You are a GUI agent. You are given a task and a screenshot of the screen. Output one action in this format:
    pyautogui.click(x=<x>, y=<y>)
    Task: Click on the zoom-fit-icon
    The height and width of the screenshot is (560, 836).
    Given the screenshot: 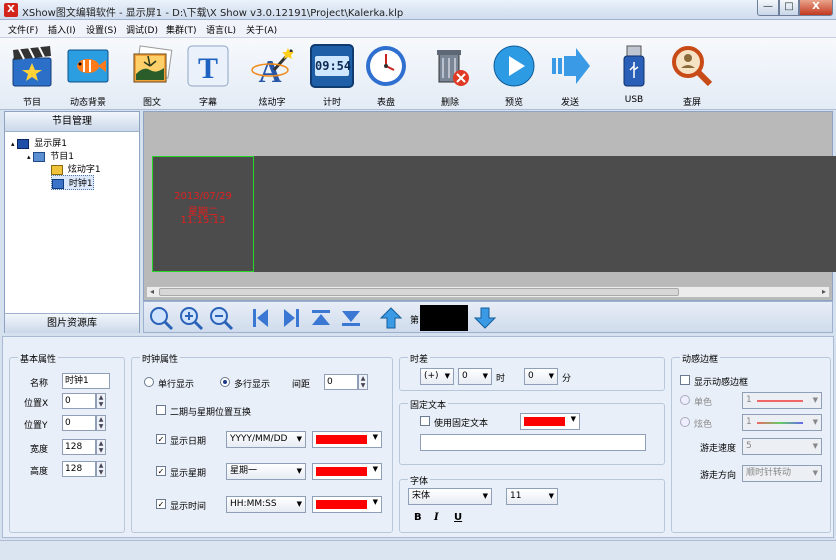 What is the action you would take?
    pyautogui.click(x=161, y=318)
    